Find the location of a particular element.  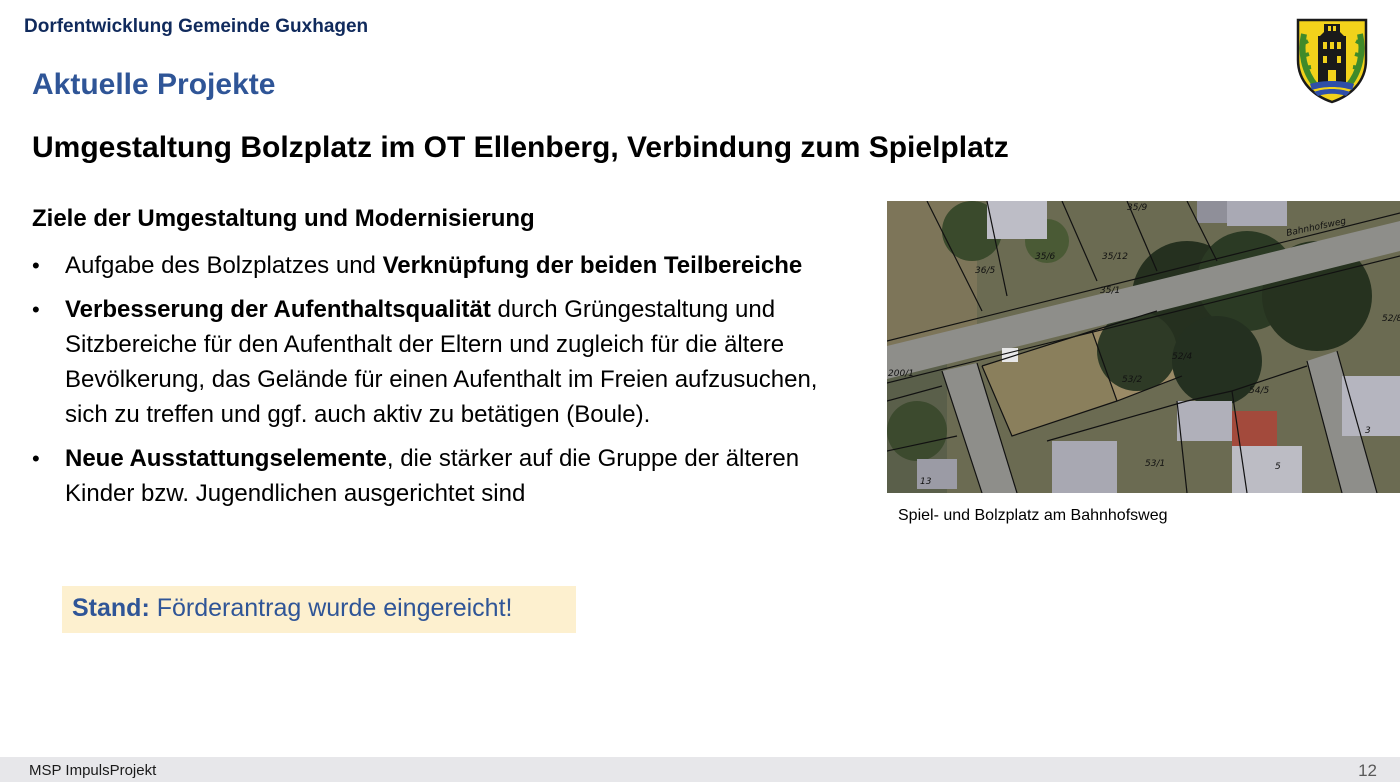

map-parcel-label: 54/5 is located at coordinates (1259, 391).